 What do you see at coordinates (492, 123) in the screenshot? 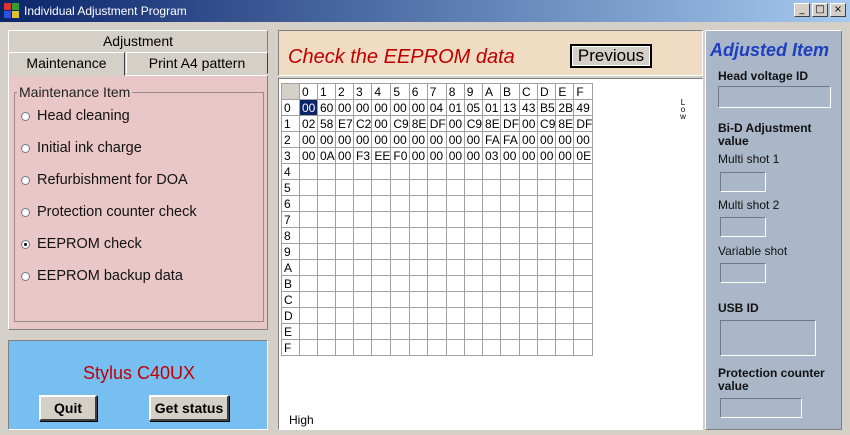
I see `grid-cell: 8E` at bounding box center [492, 123].